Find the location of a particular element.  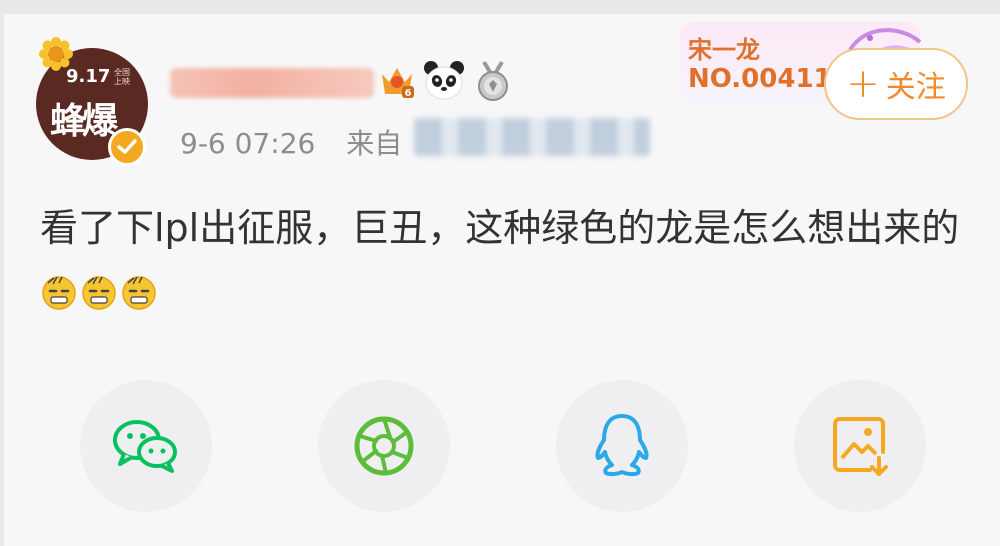

post-time: 9-6 07:26 is located at coordinates (248, 143).